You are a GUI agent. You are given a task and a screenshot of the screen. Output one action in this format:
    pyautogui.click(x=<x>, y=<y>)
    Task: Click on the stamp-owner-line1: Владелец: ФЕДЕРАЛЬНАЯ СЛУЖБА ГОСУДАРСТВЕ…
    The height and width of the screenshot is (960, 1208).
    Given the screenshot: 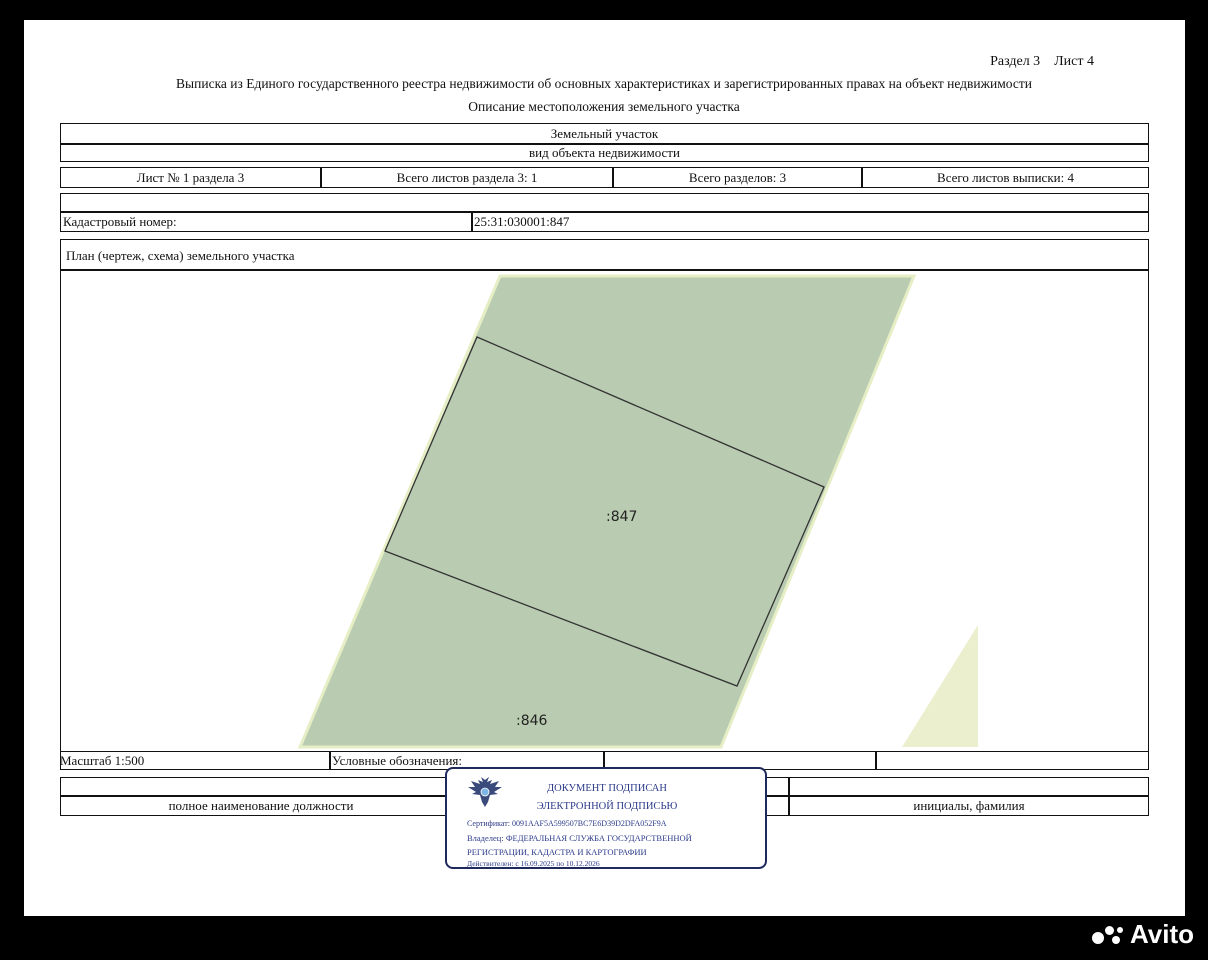 What is the action you would take?
    pyautogui.click(x=579, y=838)
    